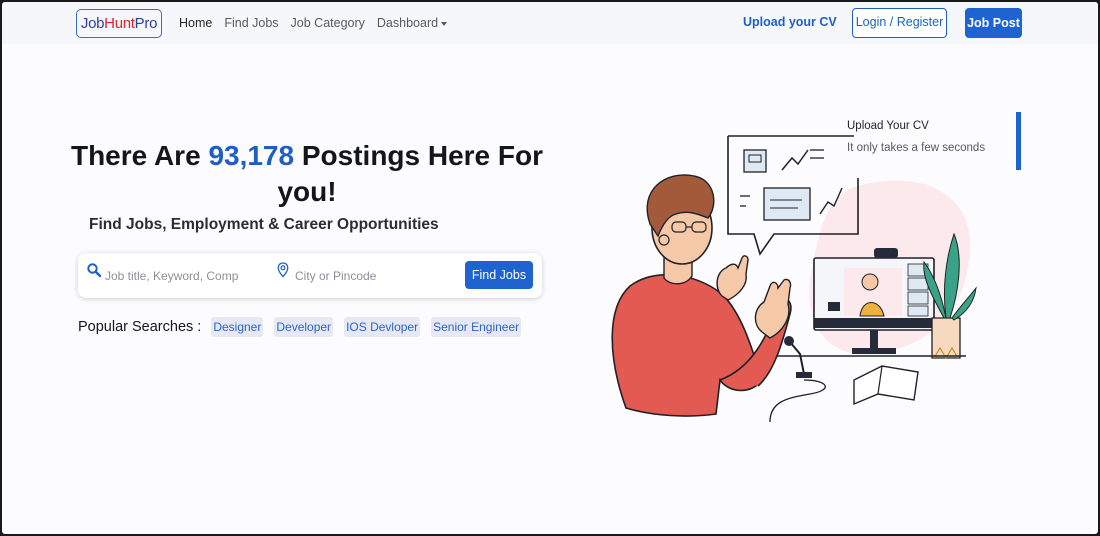 The image size is (1100, 536). Describe the element at coordinates (499, 275) in the screenshot. I see `find-jobs-button: Find Jobs` at that location.